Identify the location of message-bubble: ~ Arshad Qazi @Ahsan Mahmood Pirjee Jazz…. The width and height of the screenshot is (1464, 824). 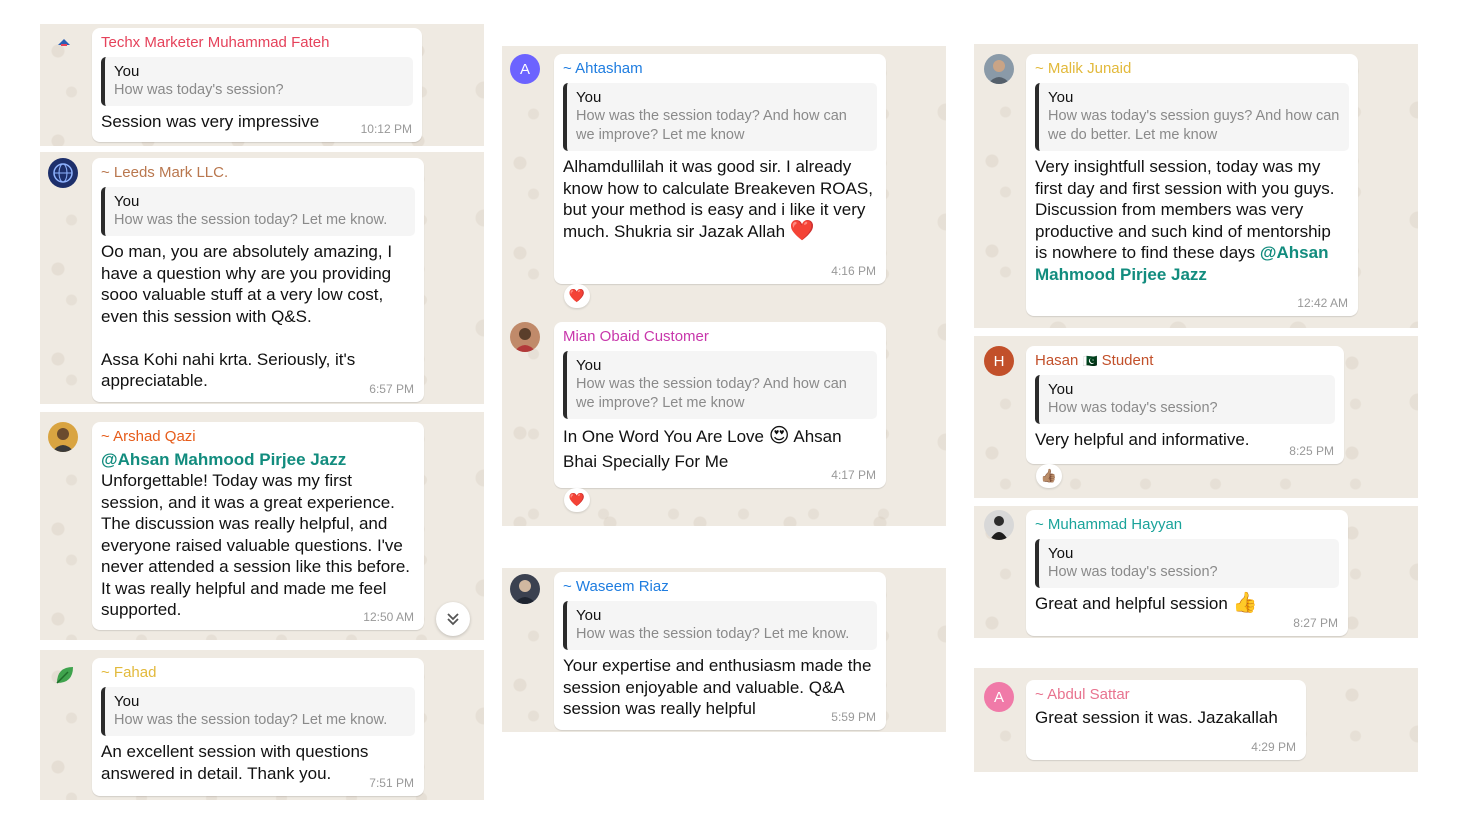
(258, 526).